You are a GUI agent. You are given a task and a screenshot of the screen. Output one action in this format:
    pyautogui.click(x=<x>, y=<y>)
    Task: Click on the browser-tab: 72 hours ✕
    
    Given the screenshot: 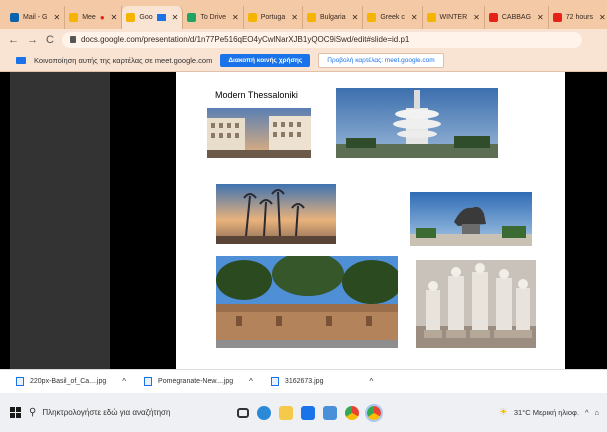 What is the action you would take?
    pyautogui.click(x=578, y=17)
    